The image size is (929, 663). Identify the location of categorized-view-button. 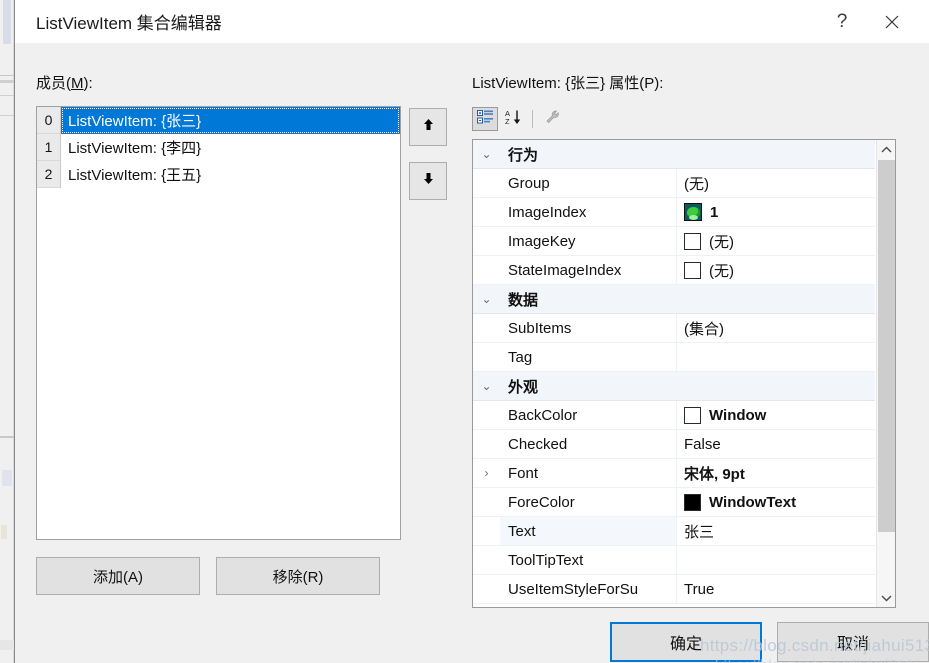
(485, 119).